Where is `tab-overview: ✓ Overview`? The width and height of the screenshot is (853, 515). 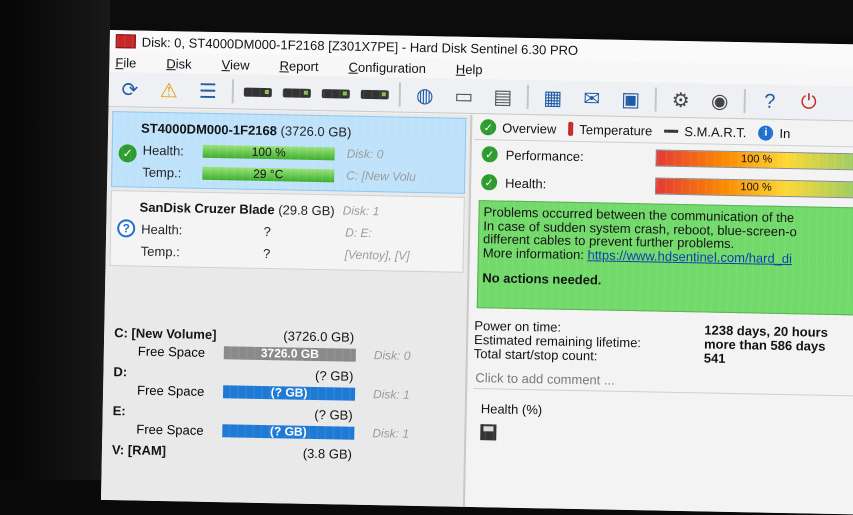 tab-overview: ✓ Overview is located at coordinates (518, 128).